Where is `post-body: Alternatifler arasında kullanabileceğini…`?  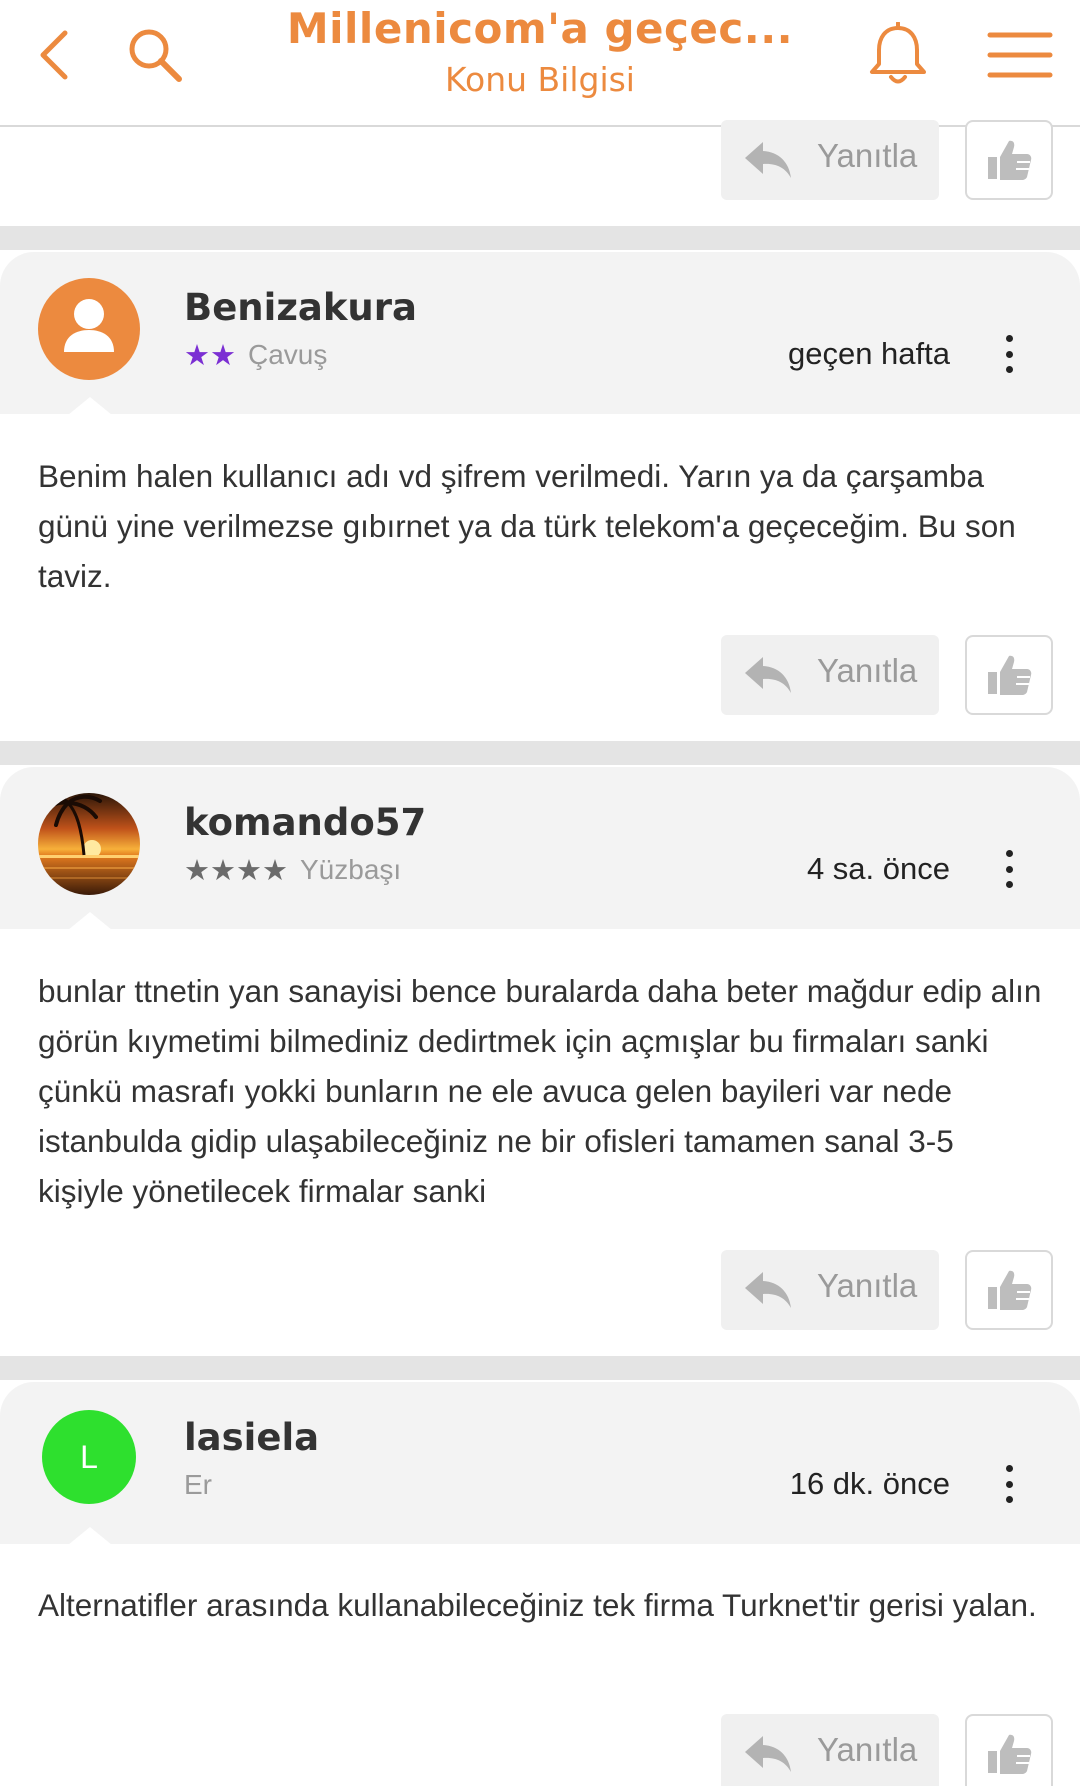 post-body: Alternatifler arasında kullanabileceğini… is located at coordinates (537, 1605).